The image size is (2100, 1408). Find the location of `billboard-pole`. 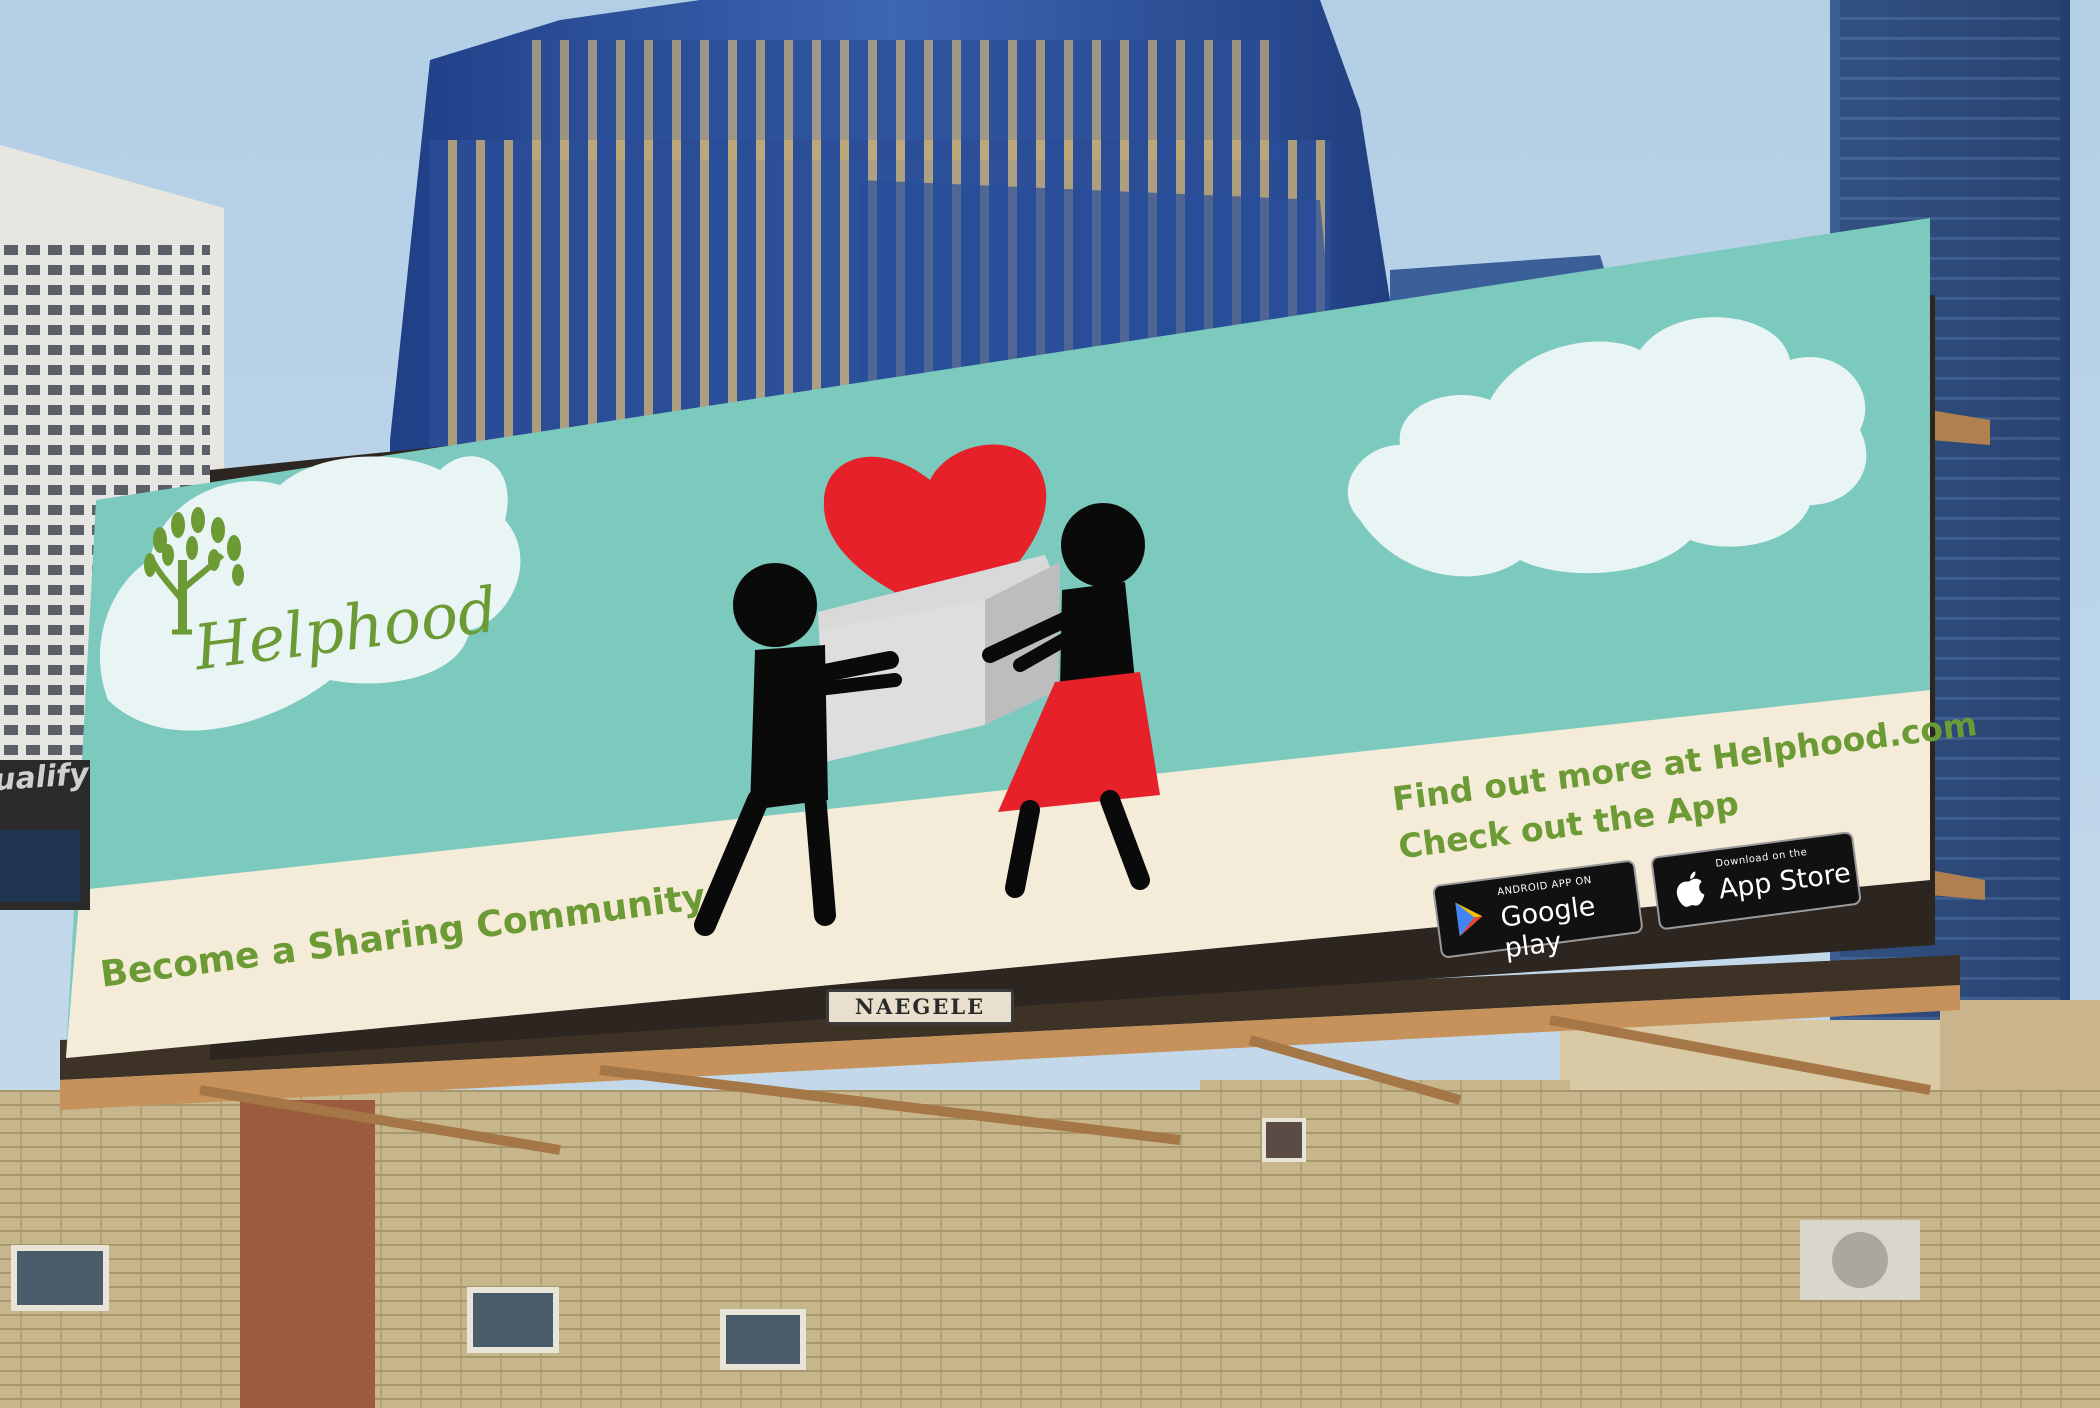

billboard-pole is located at coordinates (307, 1254).